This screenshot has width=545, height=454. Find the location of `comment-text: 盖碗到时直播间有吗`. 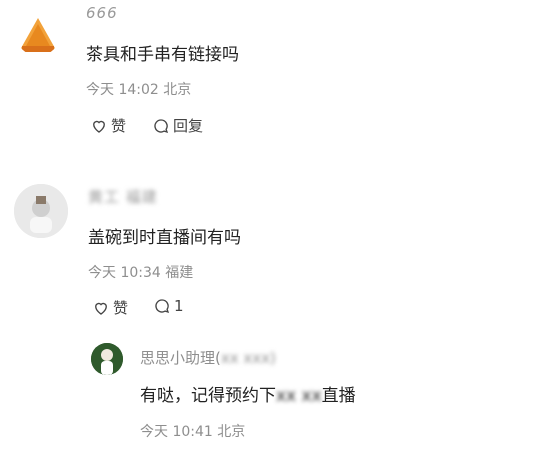

comment-text: 盖碗到时直播间有吗 is located at coordinates (164, 238).